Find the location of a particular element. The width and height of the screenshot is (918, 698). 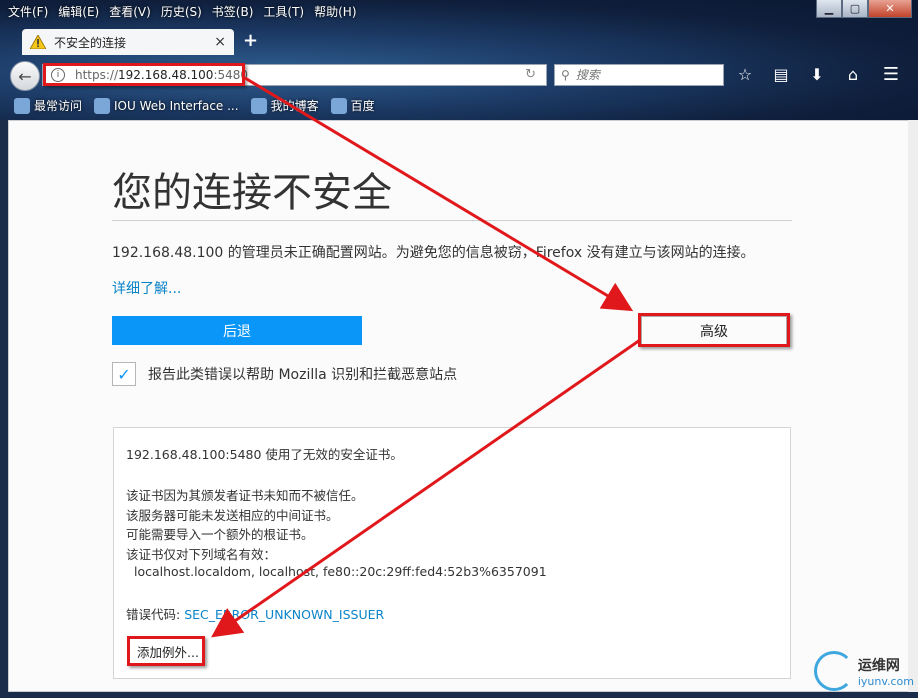

watermark-name: 运维网 is located at coordinates (878, 665).